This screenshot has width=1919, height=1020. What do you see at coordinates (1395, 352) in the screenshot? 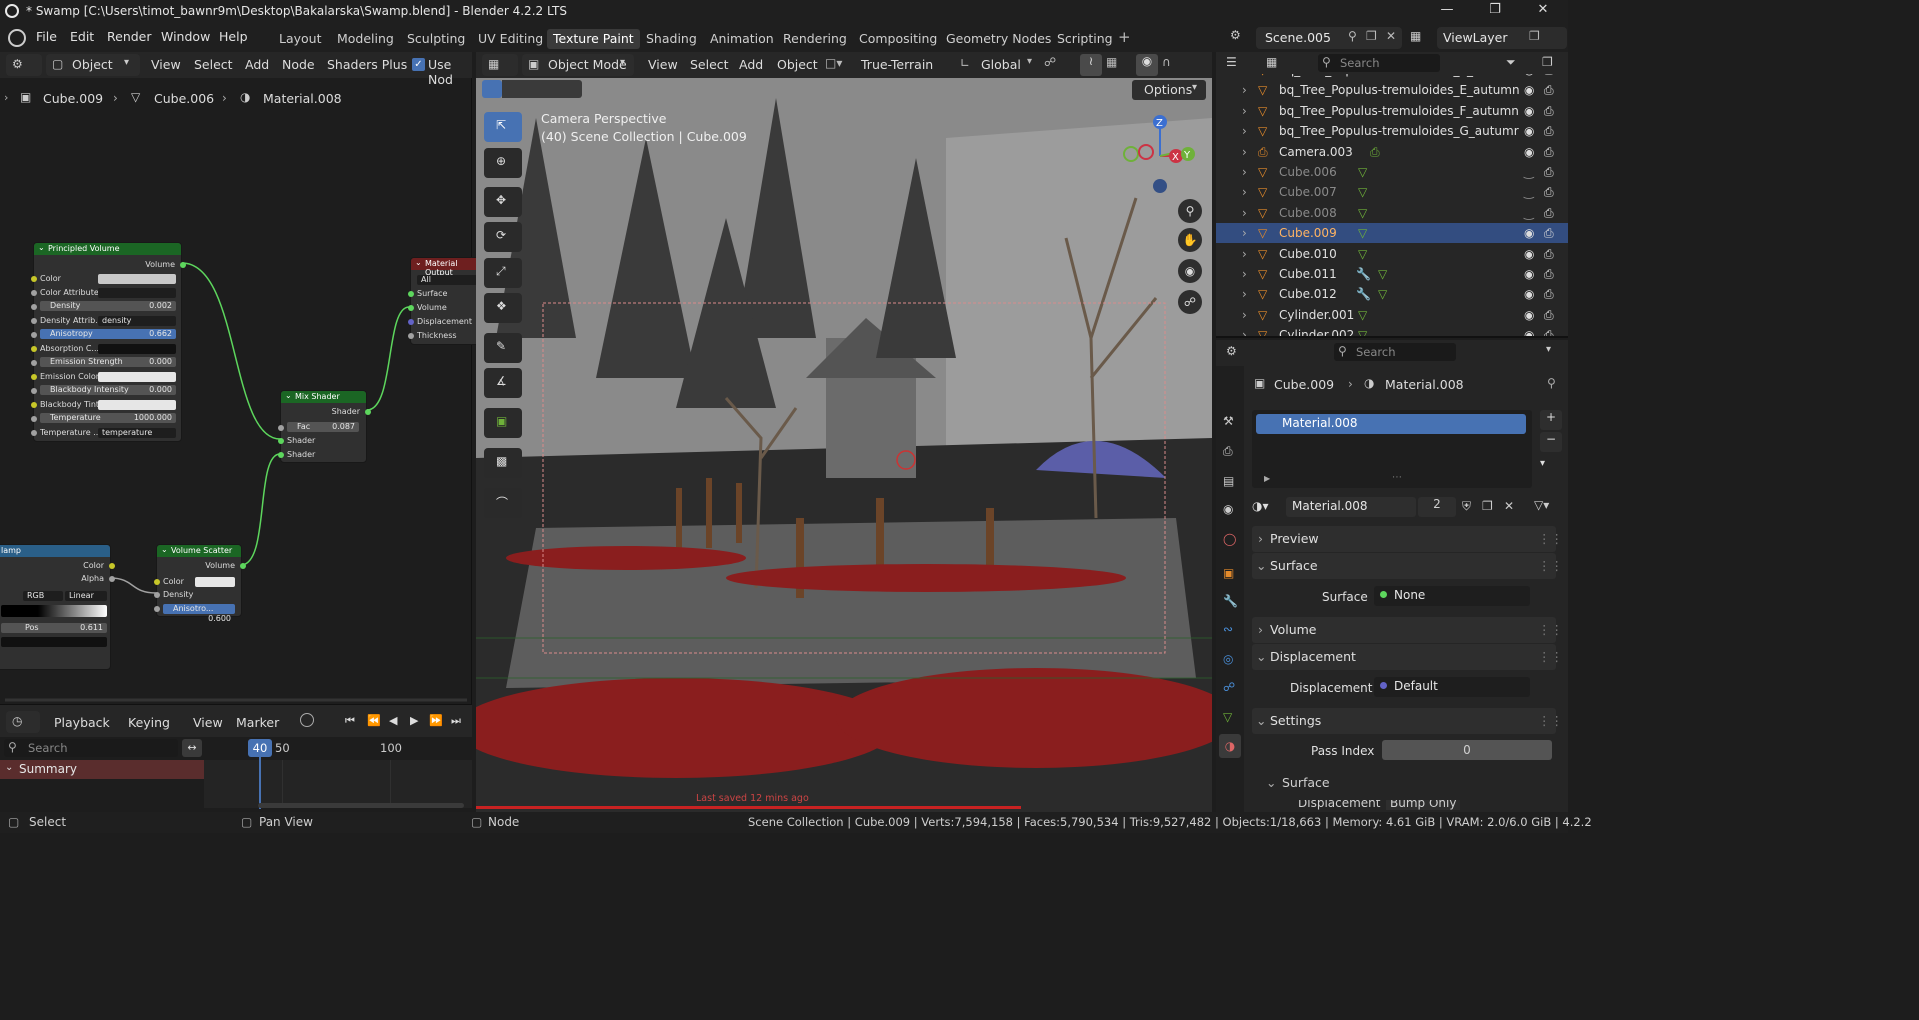
I see `properties-search: ⚲ Search` at bounding box center [1395, 352].